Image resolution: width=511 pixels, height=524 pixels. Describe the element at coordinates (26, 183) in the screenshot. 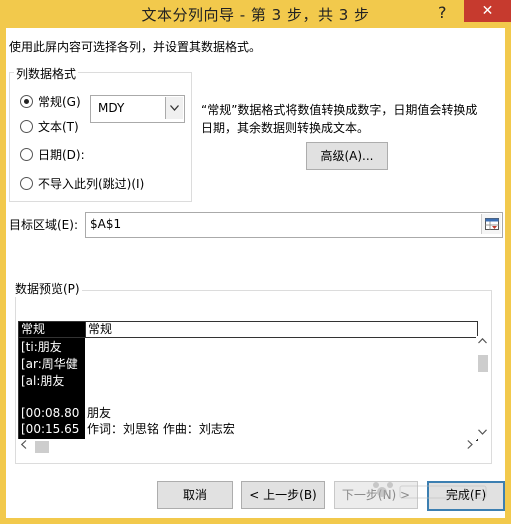

I see `radio-skip-circle` at that location.